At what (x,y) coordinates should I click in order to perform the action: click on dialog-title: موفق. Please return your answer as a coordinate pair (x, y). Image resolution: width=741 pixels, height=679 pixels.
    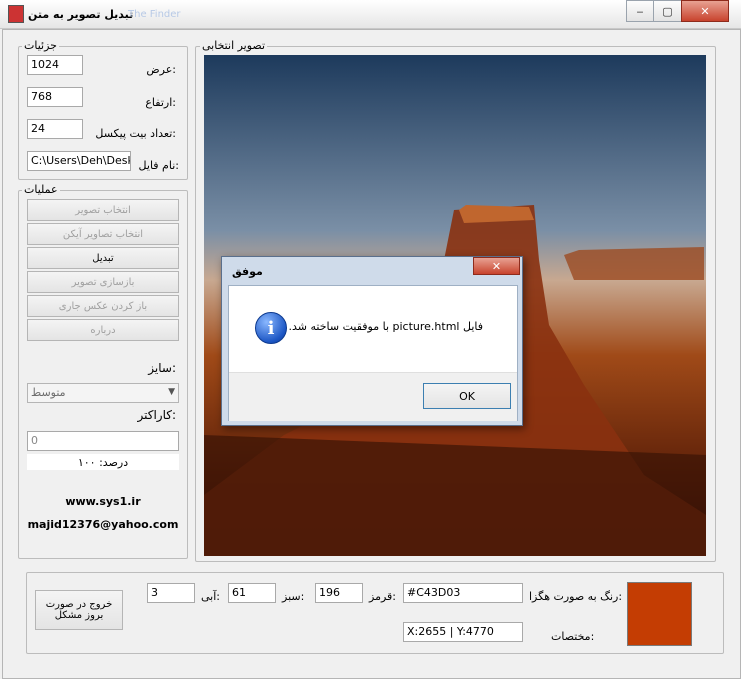
    Looking at the image, I should click on (247, 271).